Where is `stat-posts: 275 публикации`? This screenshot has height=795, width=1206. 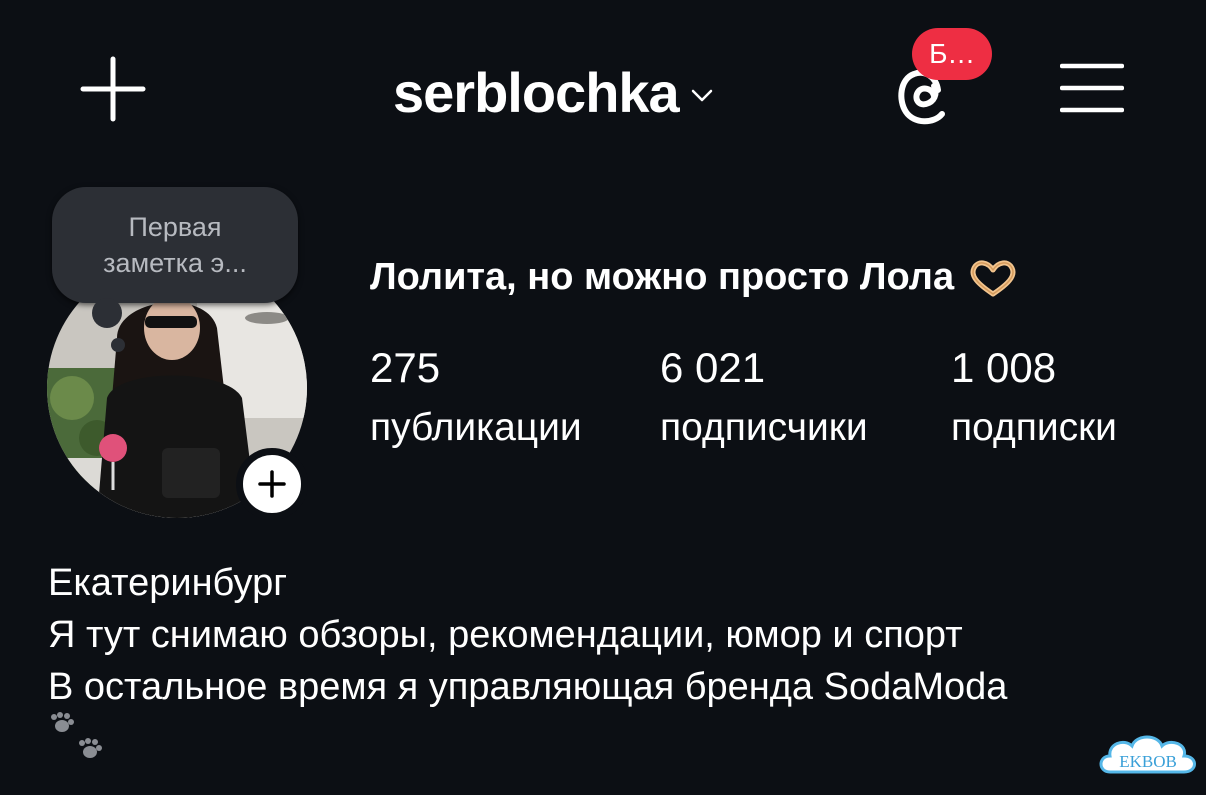 stat-posts: 275 публикации is located at coordinates (476, 397).